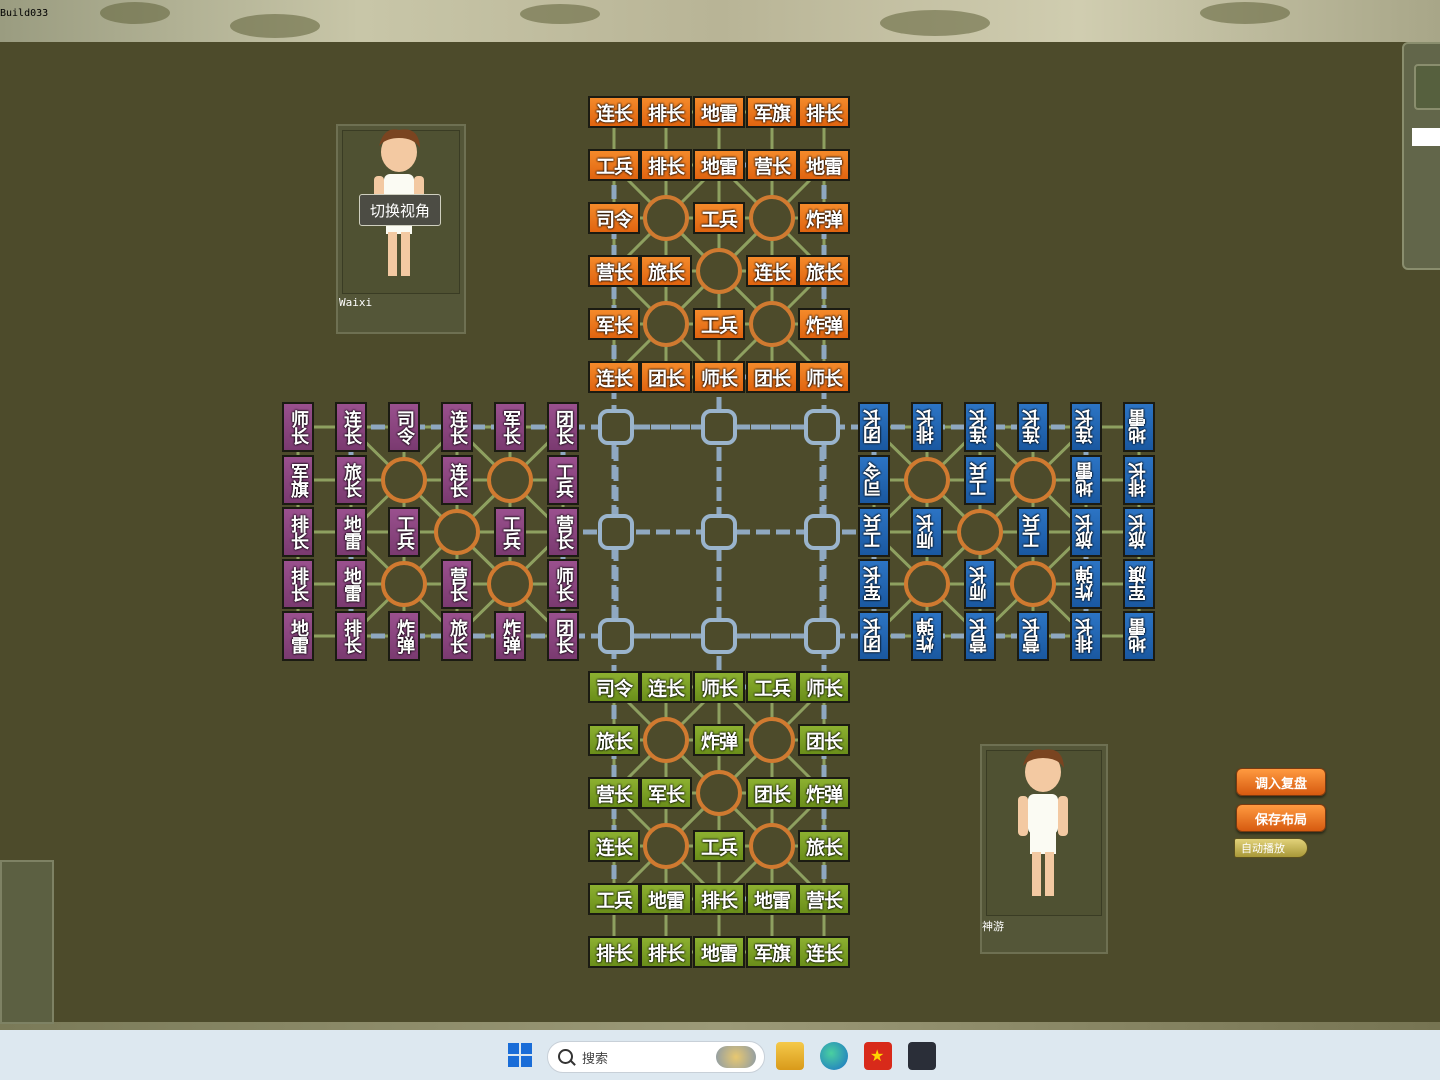 The image size is (1440, 1080). Describe the element at coordinates (400, 210) in the screenshot. I see `switch-view-button: 切换视角` at that location.